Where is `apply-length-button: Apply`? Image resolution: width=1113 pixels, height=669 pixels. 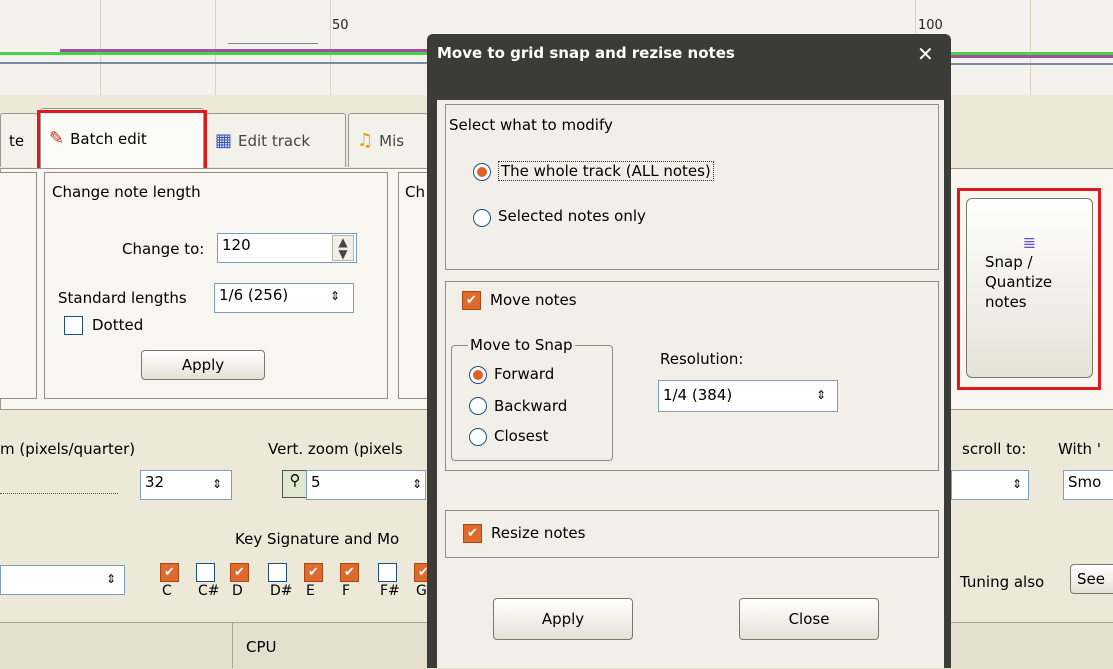
apply-length-button: Apply is located at coordinates (203, 365).